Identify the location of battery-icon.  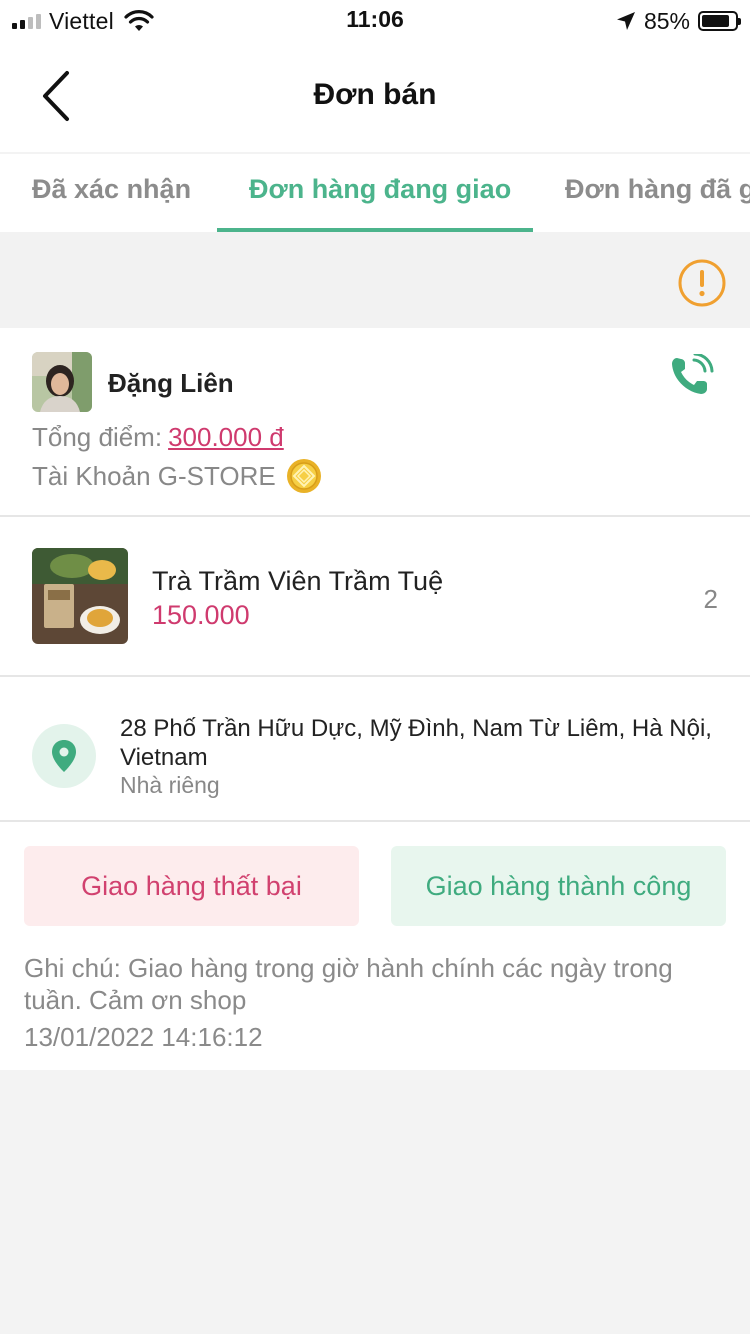
(719, 21).